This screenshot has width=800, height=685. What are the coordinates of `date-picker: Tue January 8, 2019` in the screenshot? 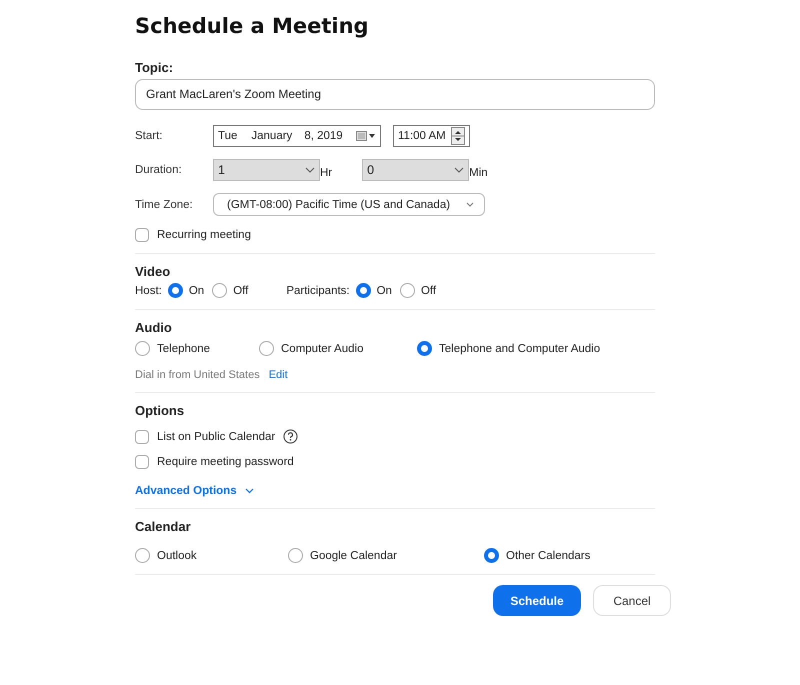 It's located at (297, 136).